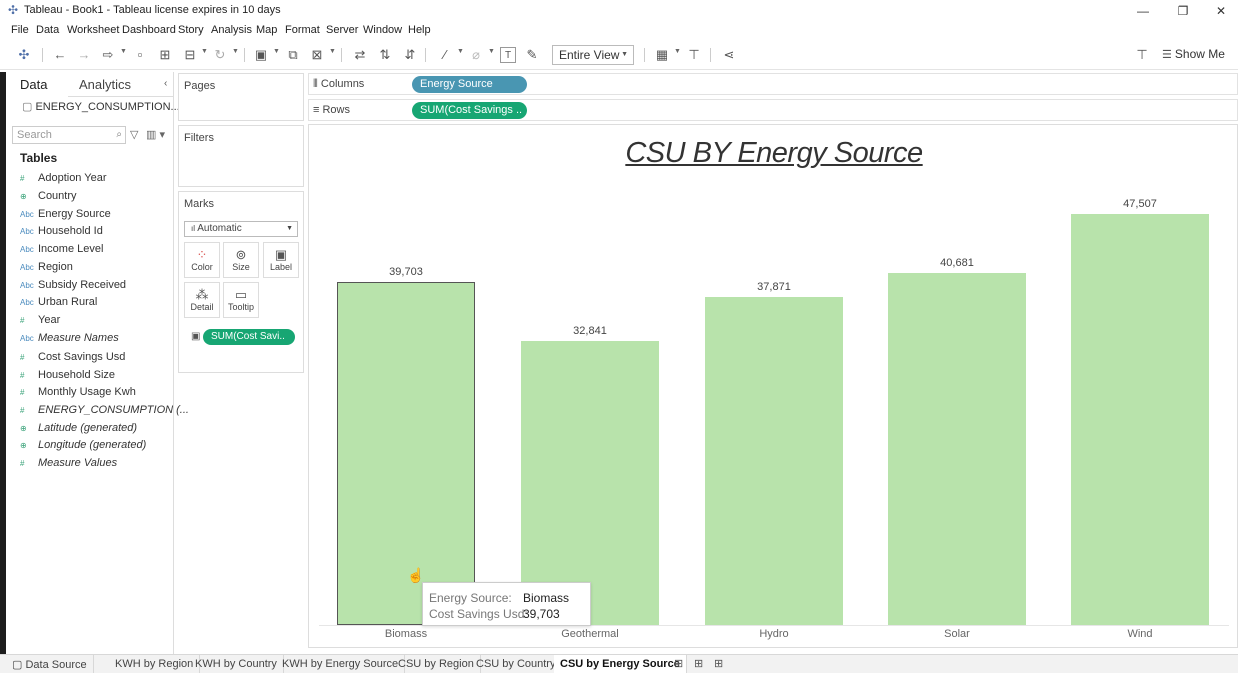 This screenshot has height=673, width=1238. Describe the element at coordinates (774, 634) in the screenshot. I see `category-label: Hydro` at that location.